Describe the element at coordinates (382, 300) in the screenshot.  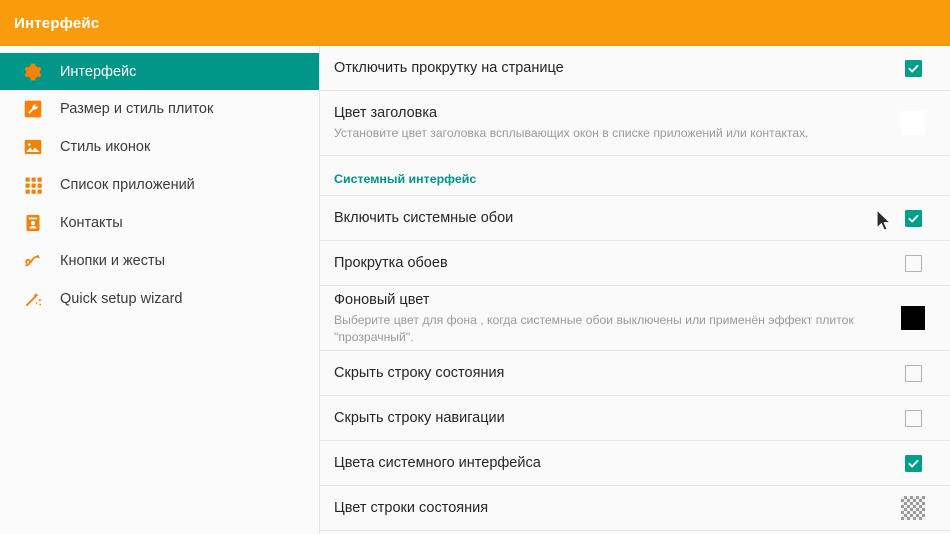
I see `setting-title: Фоновый цвет` at that location.